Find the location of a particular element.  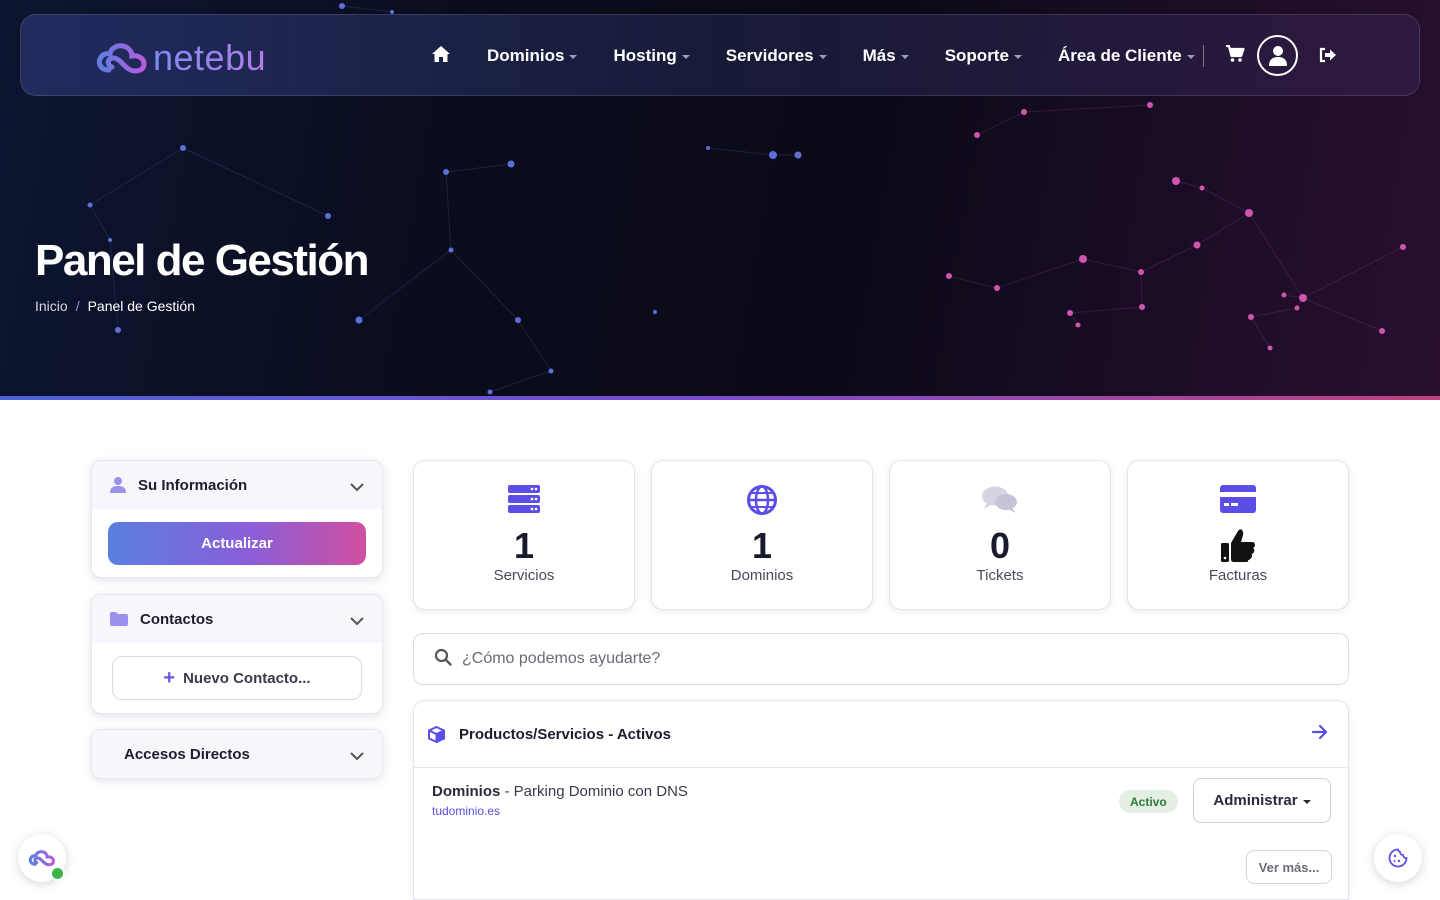

product-title: Dominios - Parking Dominio con DNS is located at coordinates (560, 791).